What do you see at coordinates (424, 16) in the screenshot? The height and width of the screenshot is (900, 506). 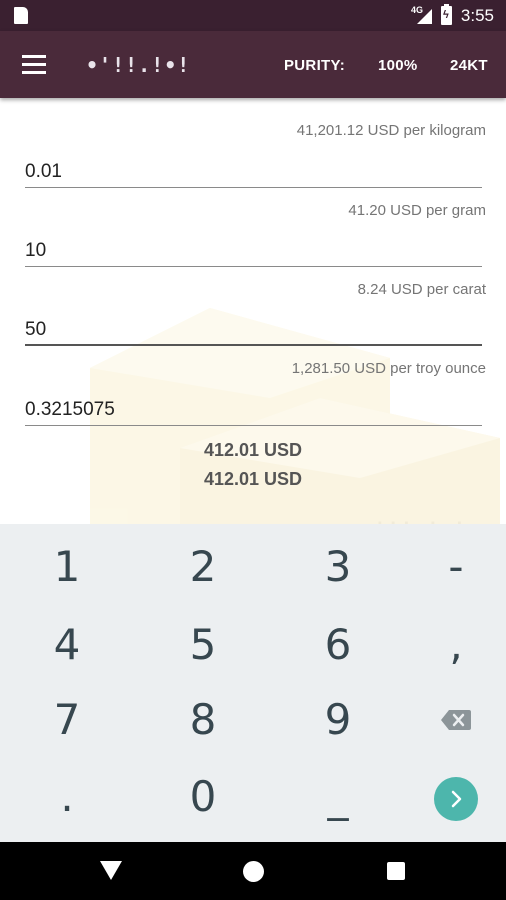 I see `signal-icon` at bounding box center [424, 16].